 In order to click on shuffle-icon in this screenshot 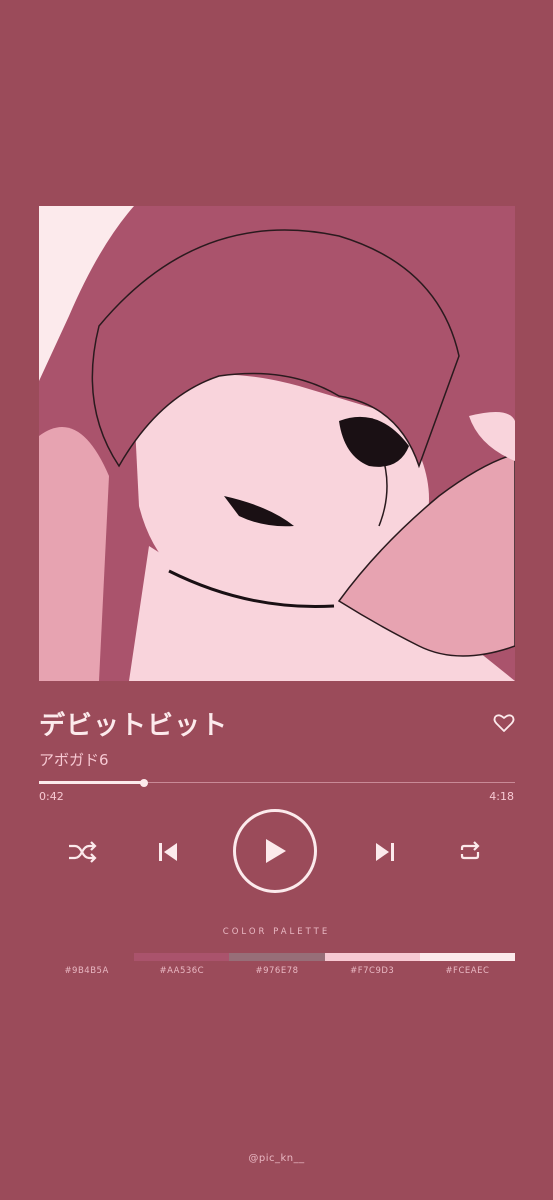, I will do `click(83, 852)`.